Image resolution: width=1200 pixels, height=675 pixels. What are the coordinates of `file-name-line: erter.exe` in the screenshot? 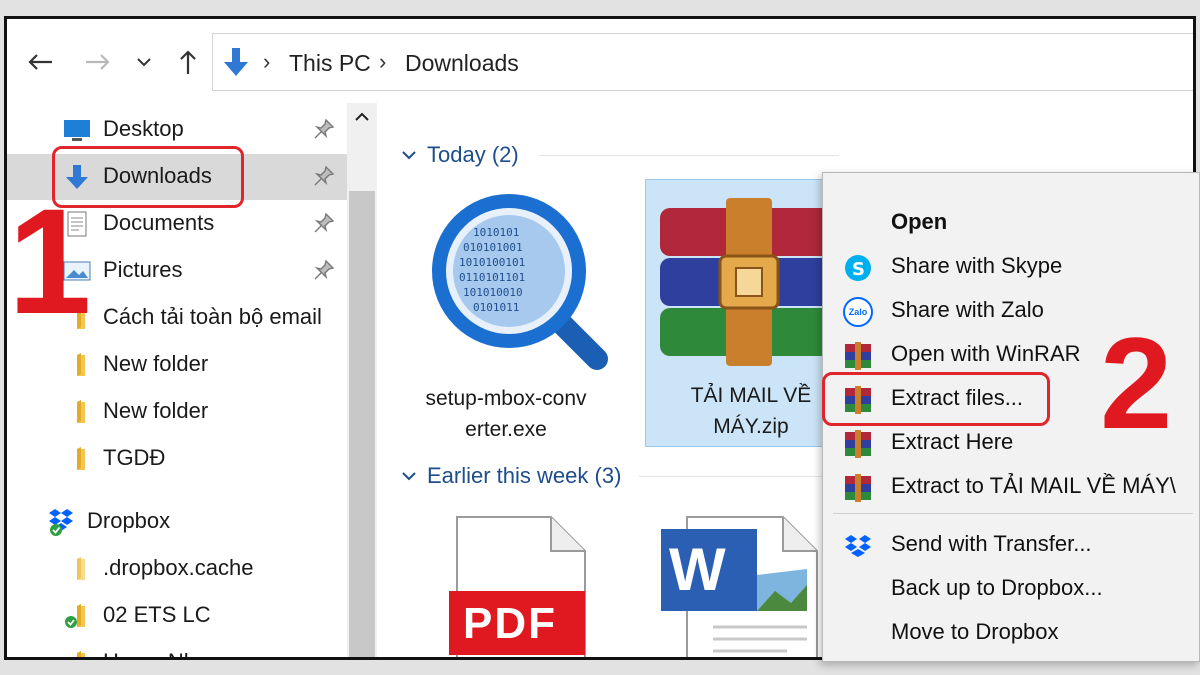 It's located at (506, 429).